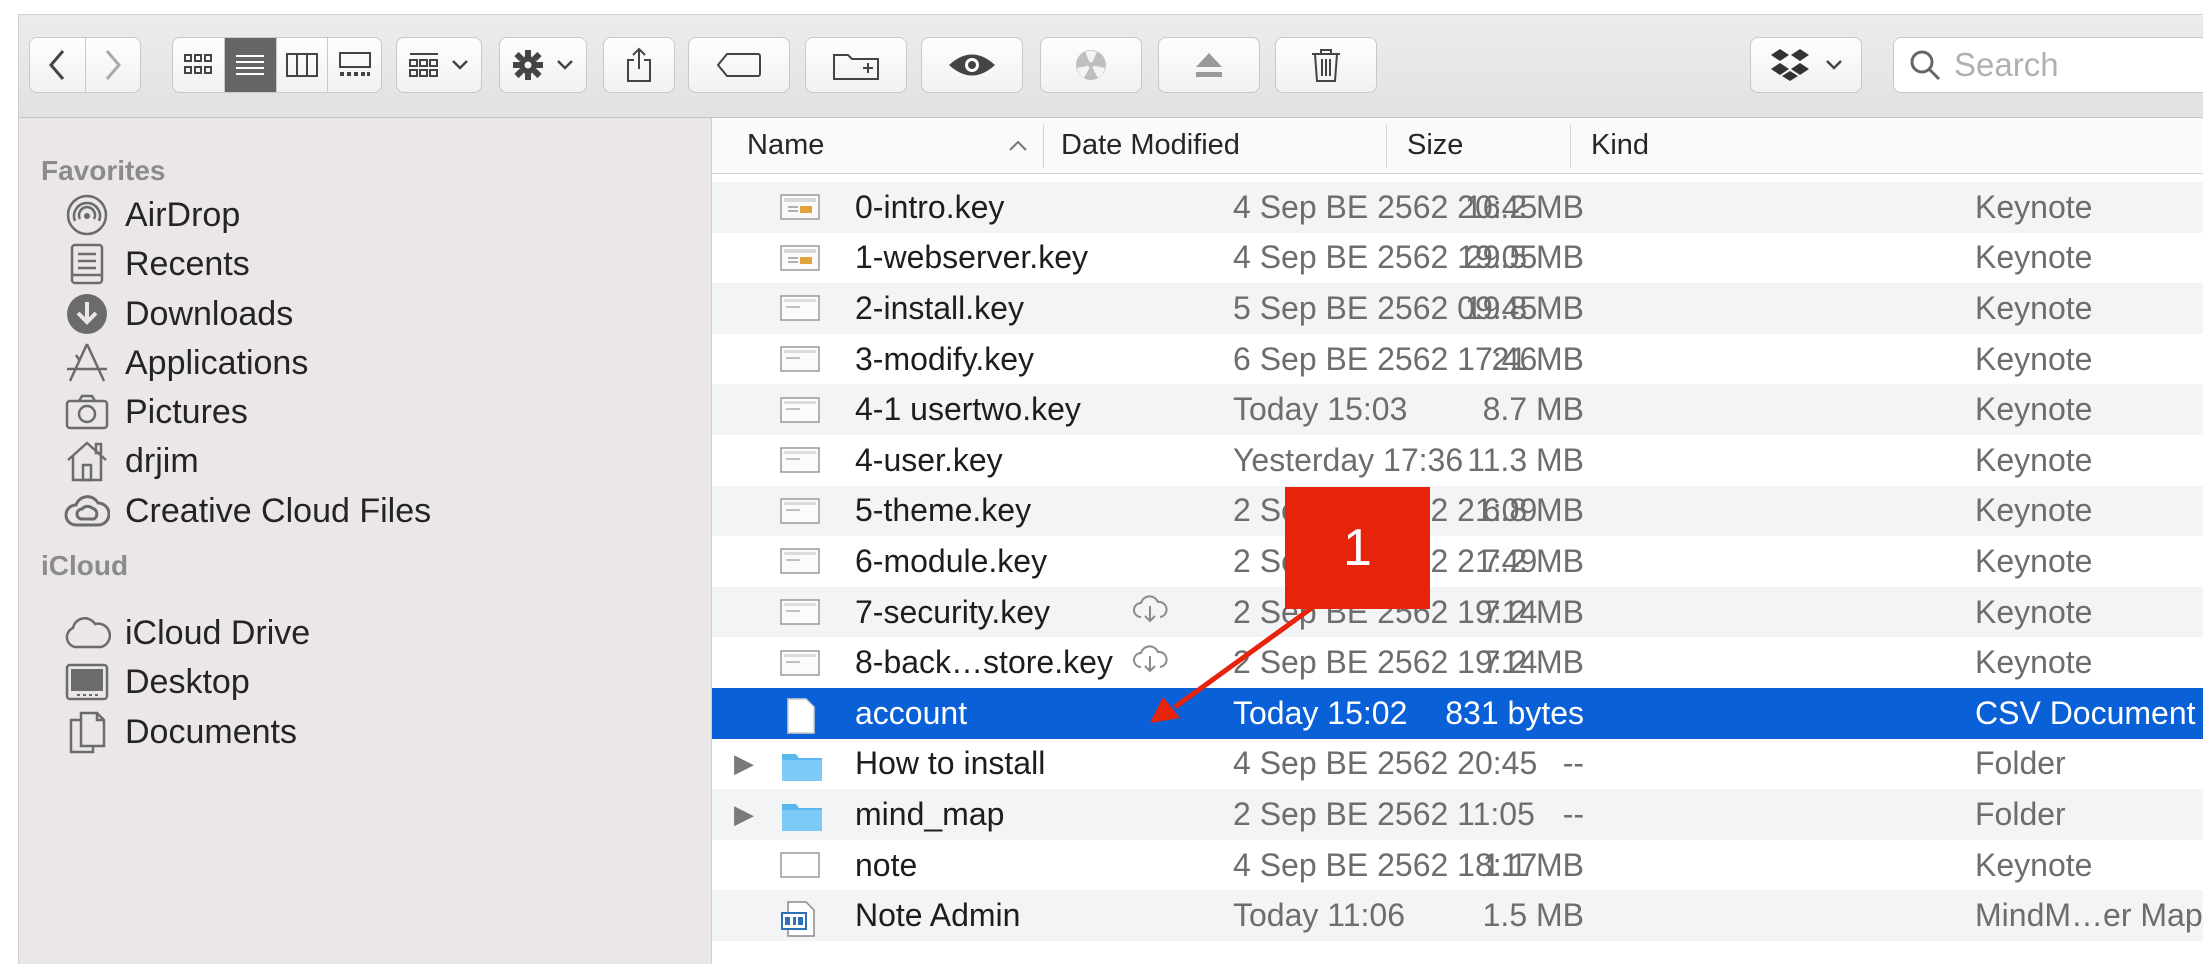 Image resolution: width=2203 pixels, height=964 pixels. I want to click on new-folder-button, so click(856, 65).